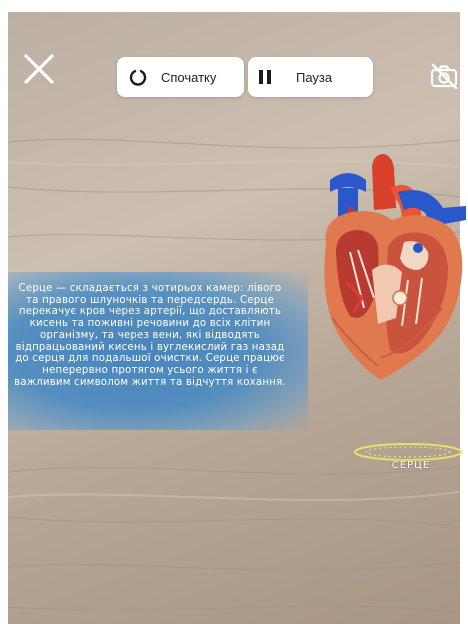 The height and width of the screenshot is (624, 468). I want to click on pause-icon, so click(265, 77).